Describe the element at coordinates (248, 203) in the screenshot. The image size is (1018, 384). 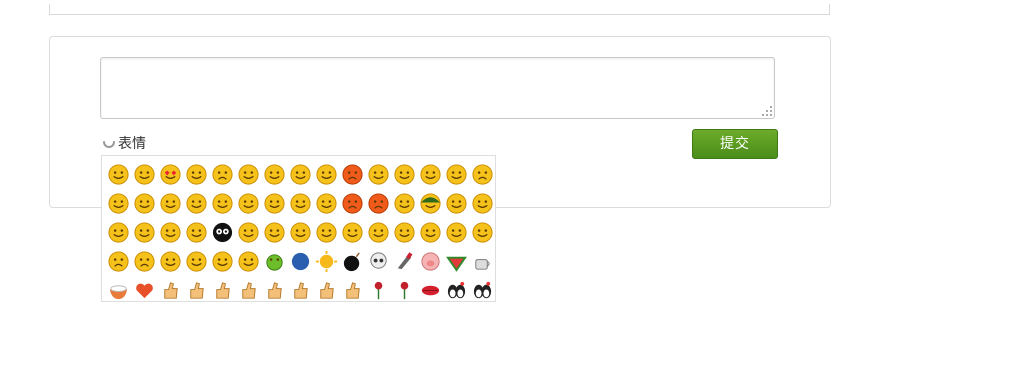
I see `emoji-yawn` at that location.